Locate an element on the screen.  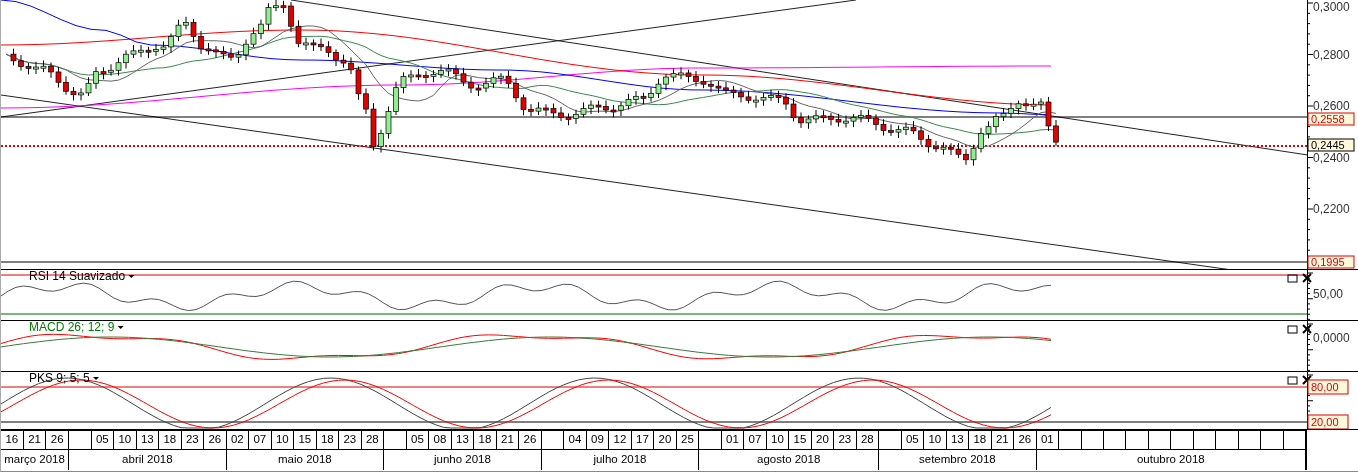
date-label: 09 is located at coordinates (598, 440).